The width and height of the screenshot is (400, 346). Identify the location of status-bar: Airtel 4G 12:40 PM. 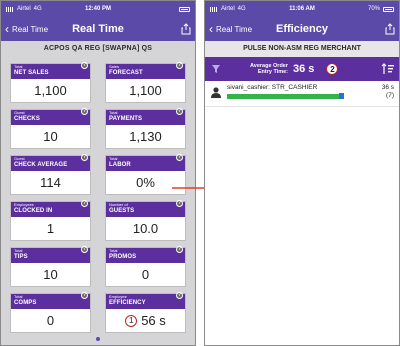
(98, 9).